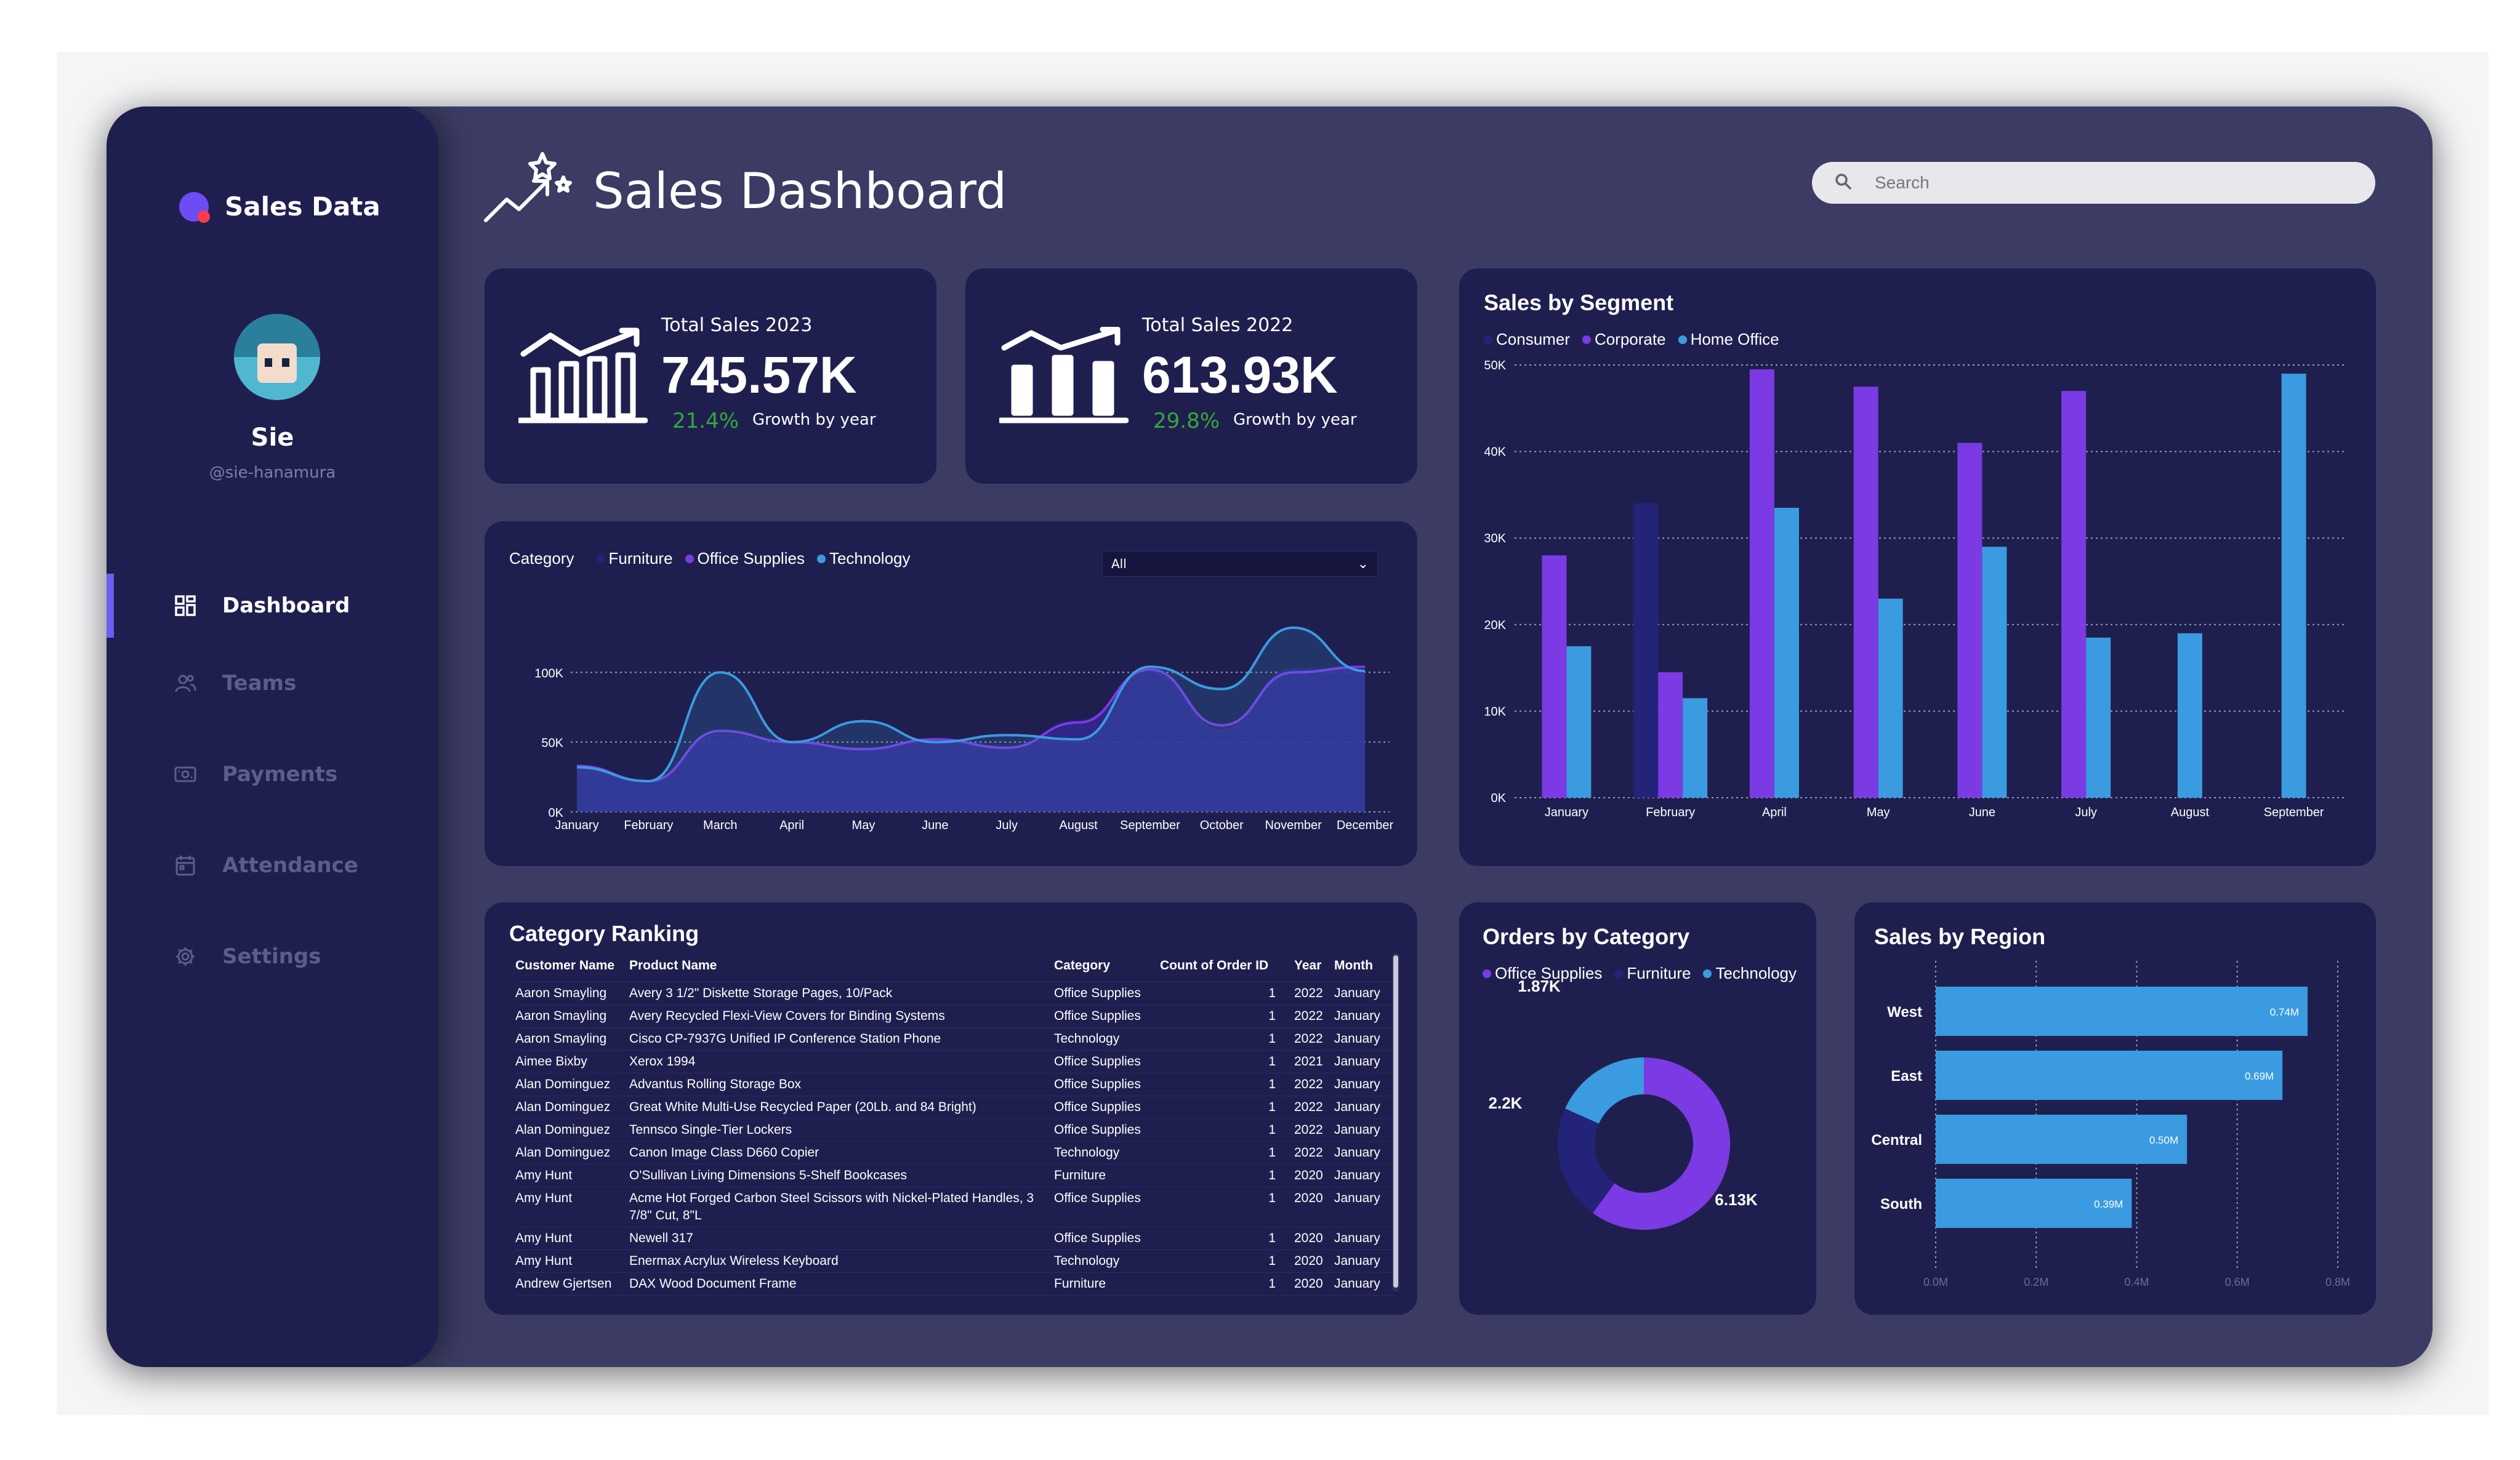 This screenshot has height=1460, width=2520. I want to click on sidebar-item-teams: Teams, so click(272, 683).